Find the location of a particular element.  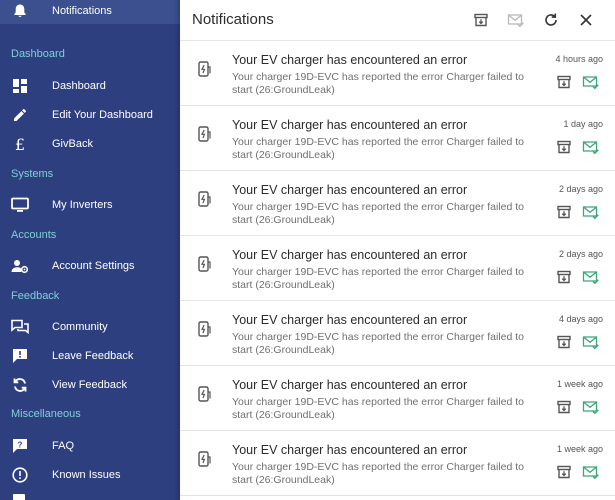

pencil-icon is located at coordinates (20, 115).